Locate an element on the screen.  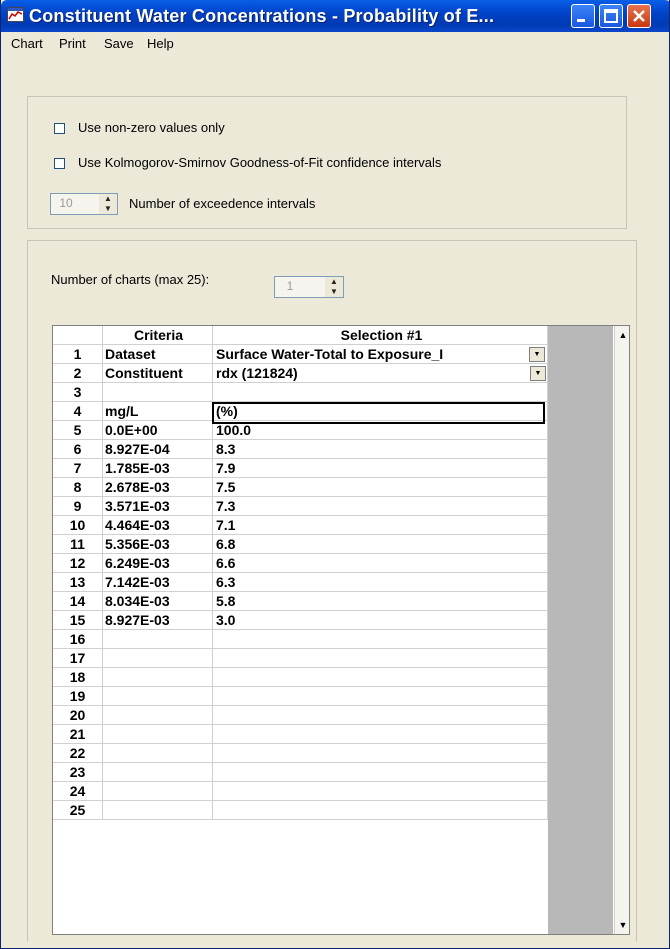
table-row: 12 6.249E-03 6.6 is located at coordinates (300, 563).